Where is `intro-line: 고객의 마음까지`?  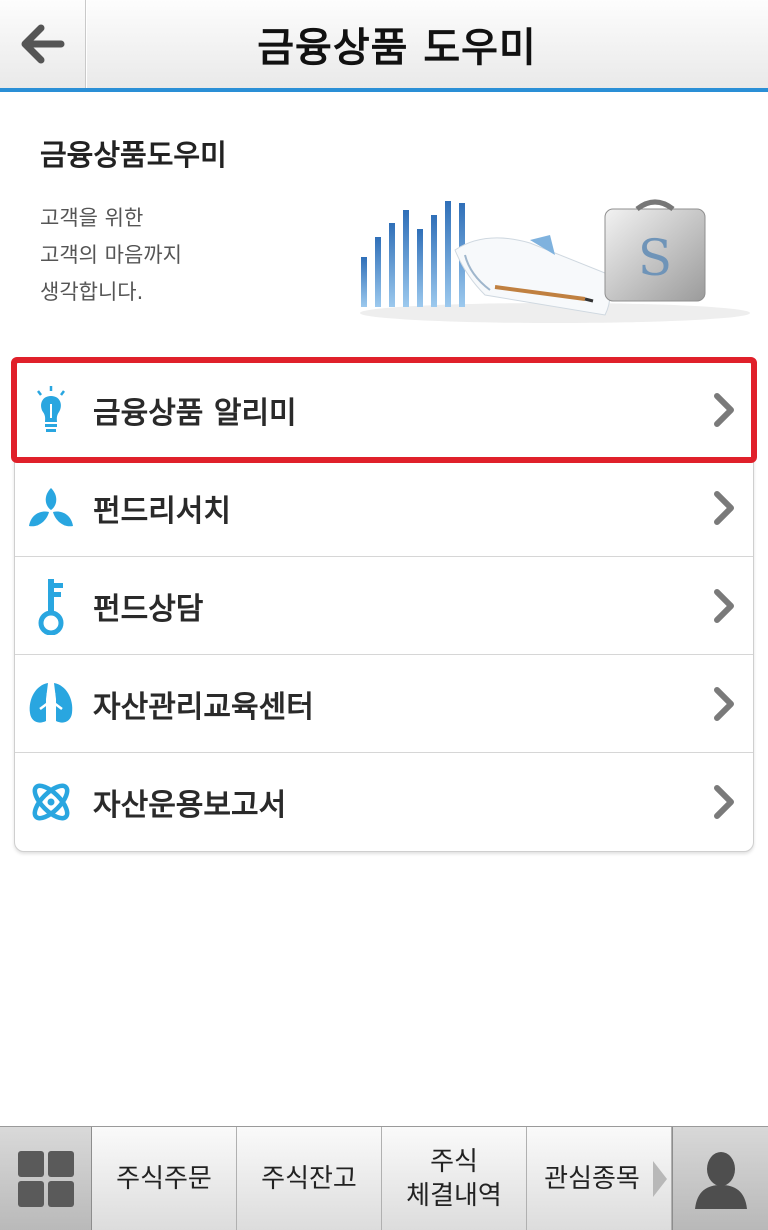 intro-line: 고객의 마음까지 is located at coordinates (111, 255).